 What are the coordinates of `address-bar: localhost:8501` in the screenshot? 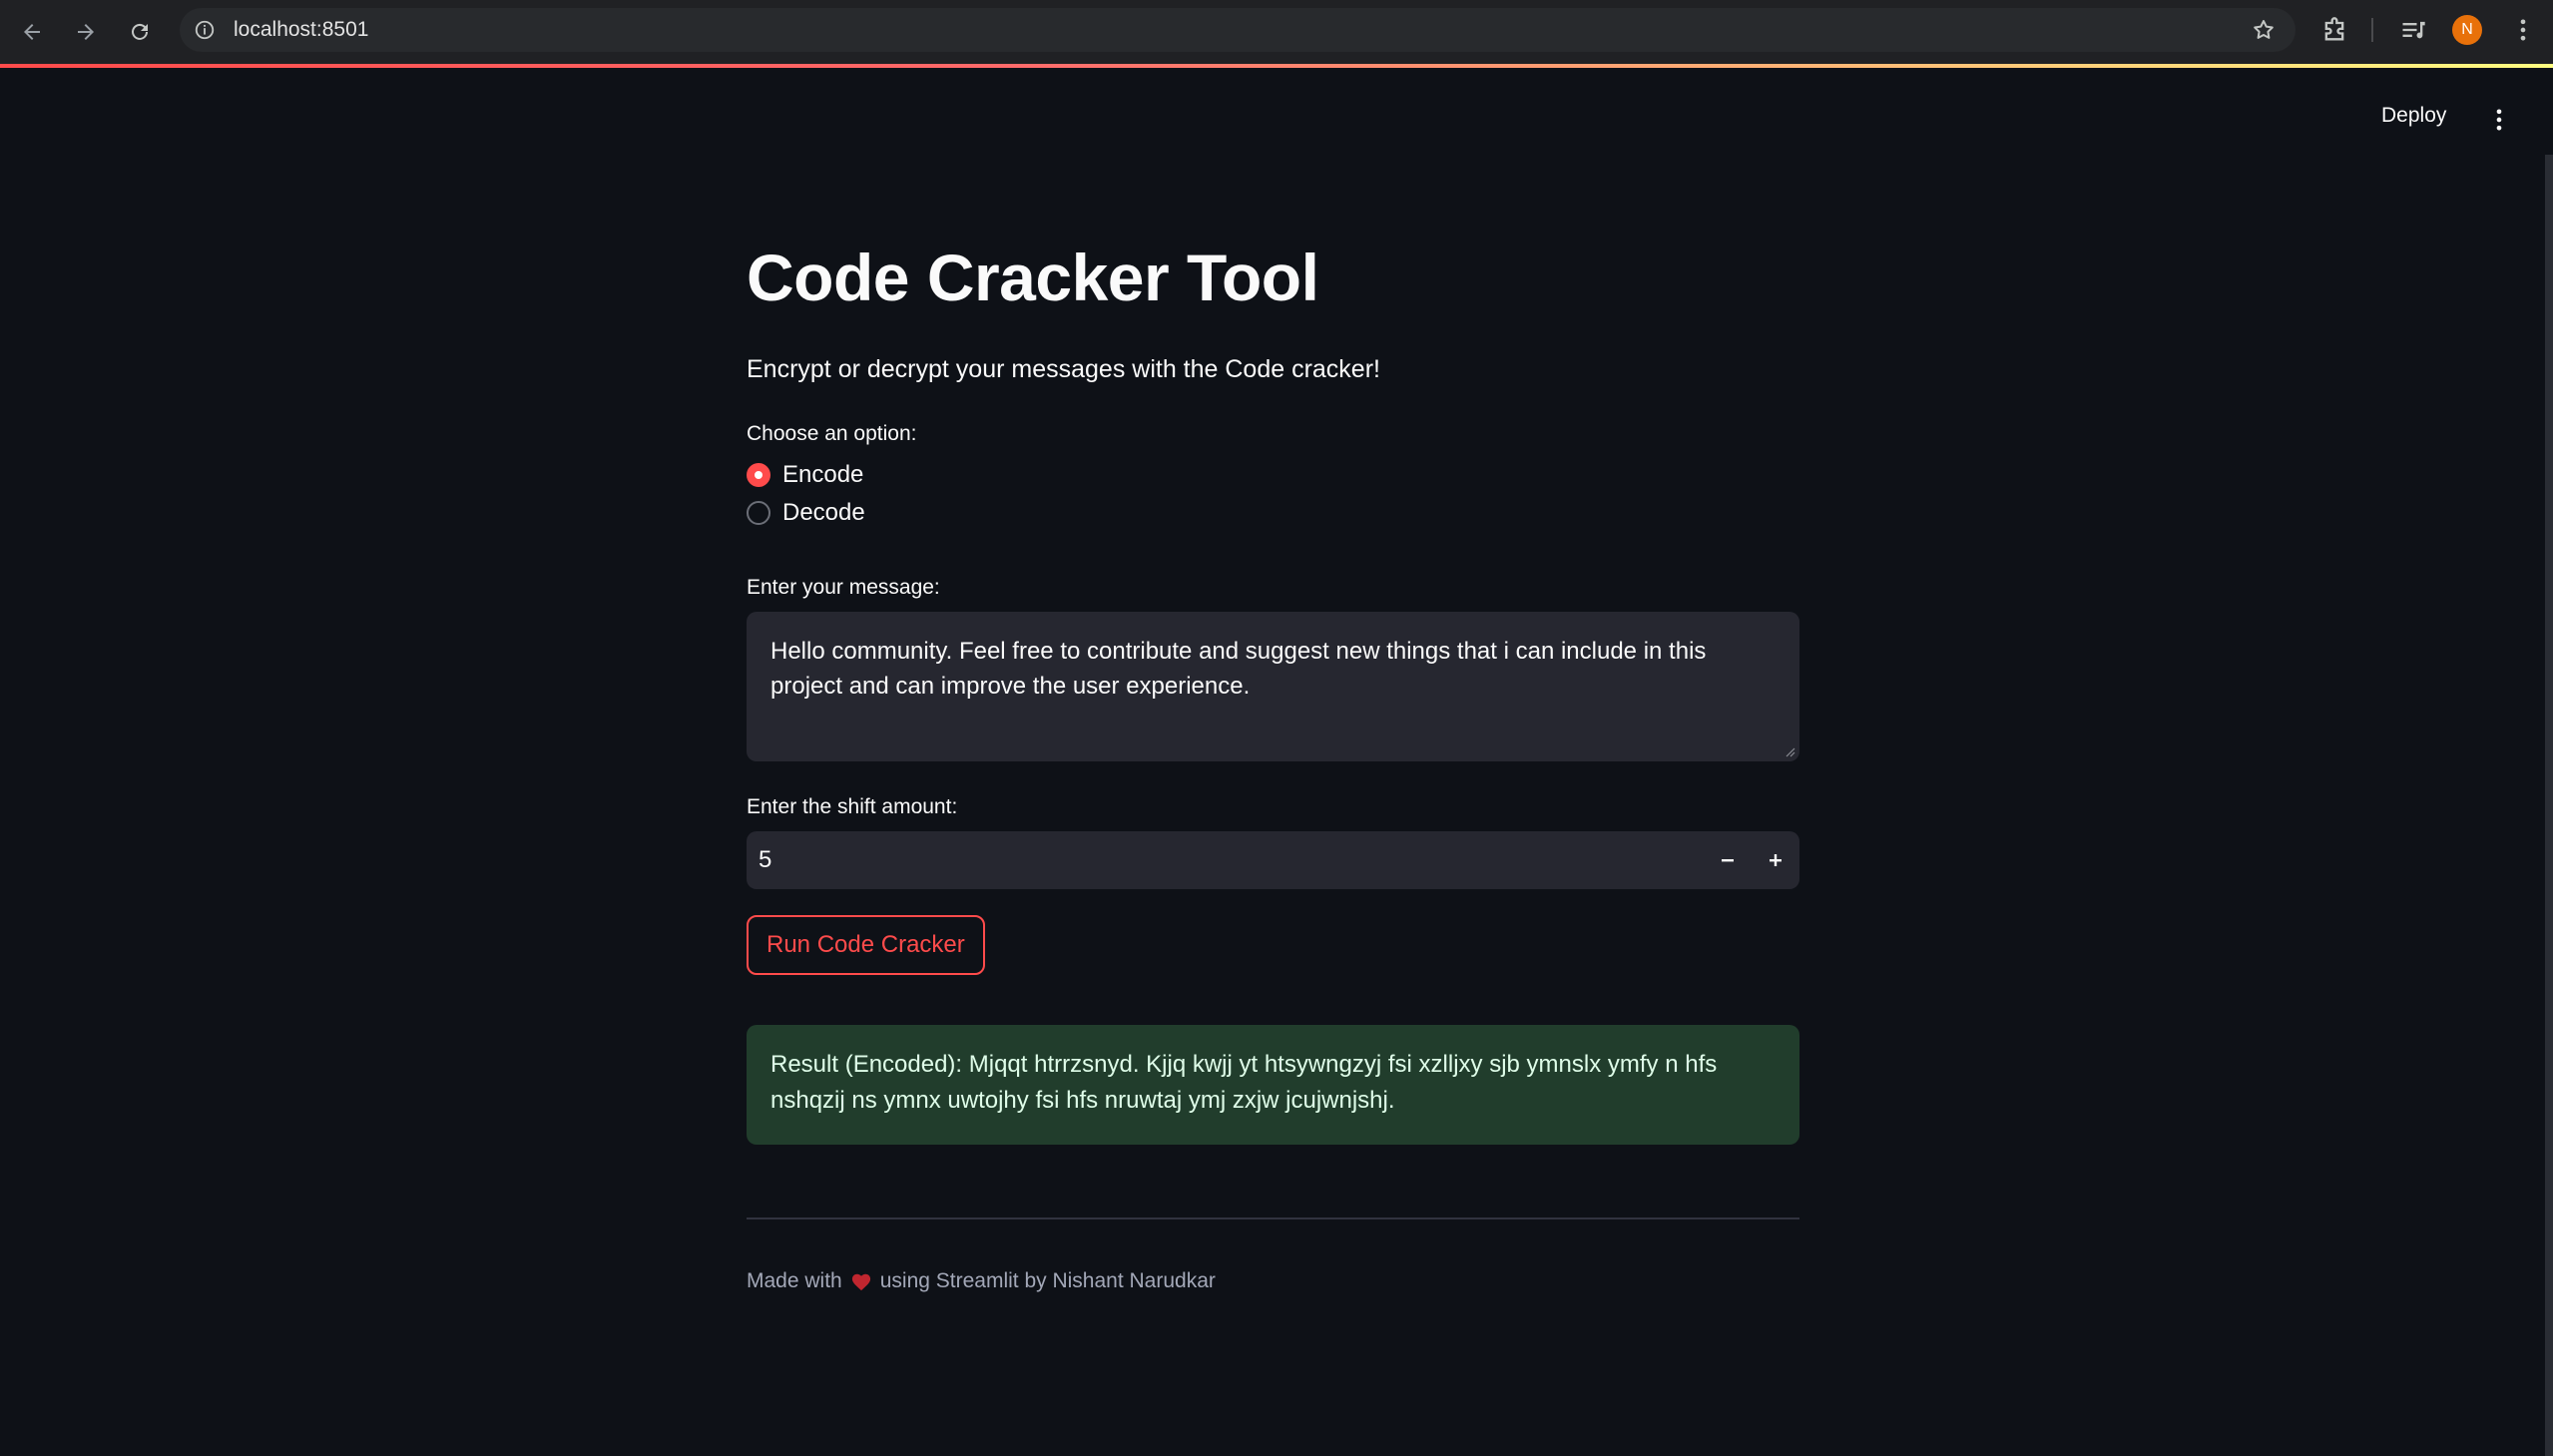 It's located at (1238, 30).